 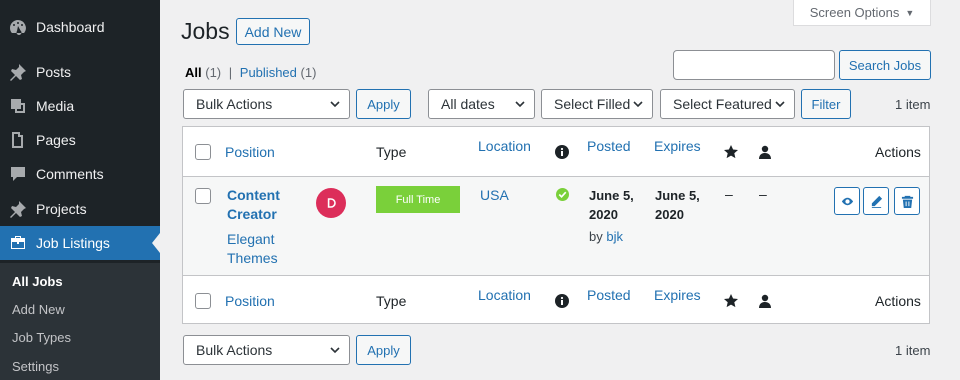 What do you see at coordinates (80, 106) in the screenshot?
I see `sidebar-item-media: Media` at bounding box center [80, 106].